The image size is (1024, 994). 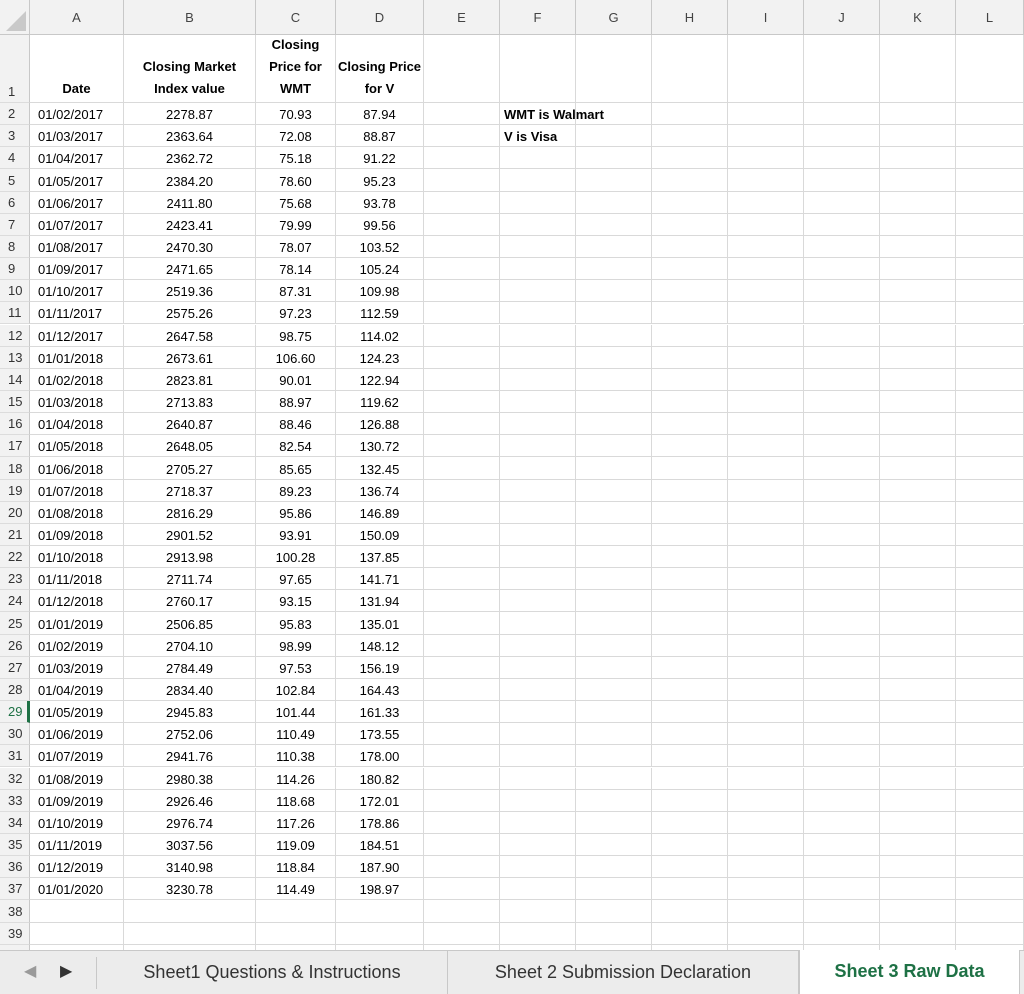 I want to click on cell-b27: 2784.49, so click(x=190, y=667).